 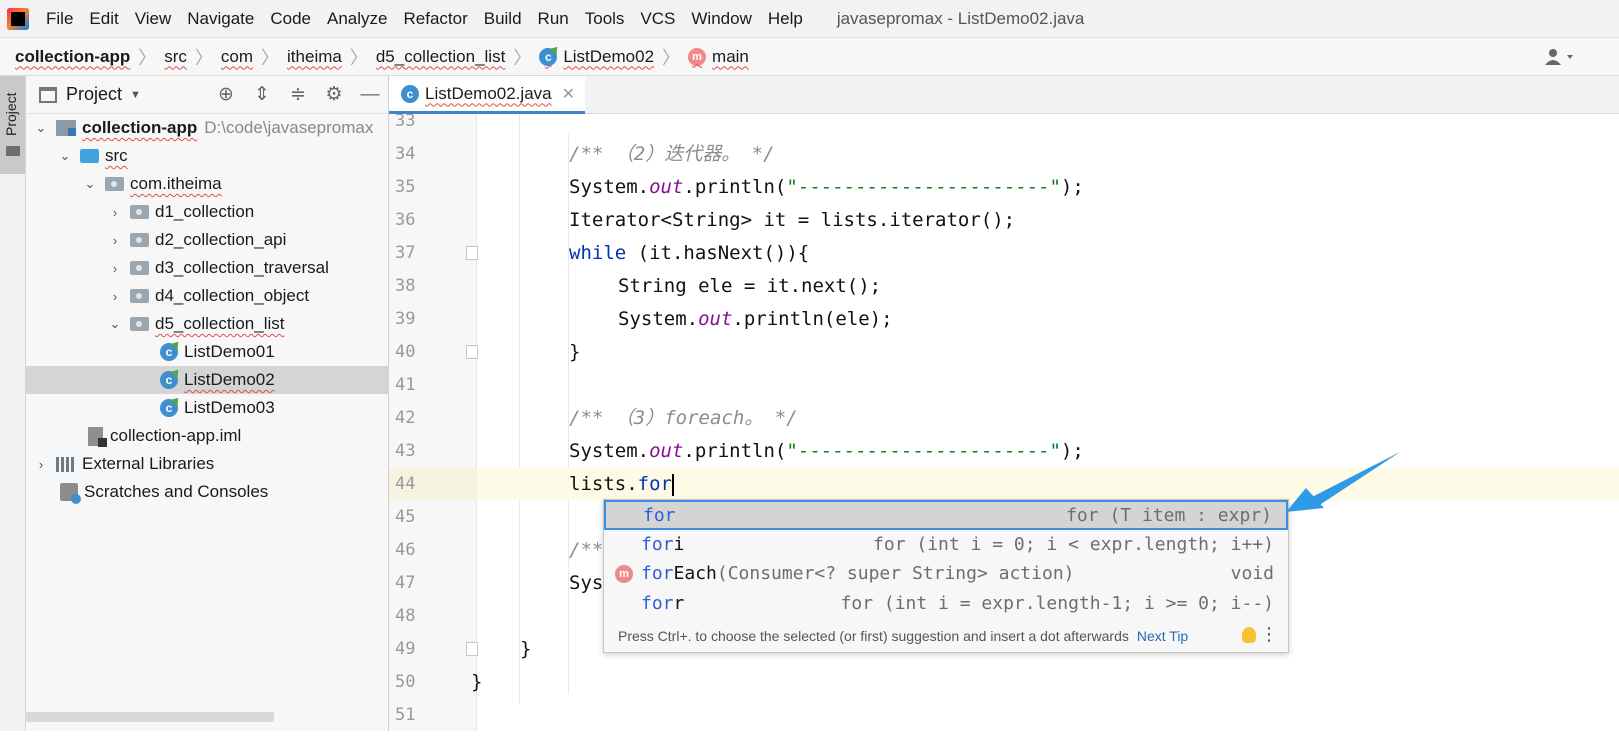 I want to click on horizontal-scrollbar, so click(x=150, y=717).